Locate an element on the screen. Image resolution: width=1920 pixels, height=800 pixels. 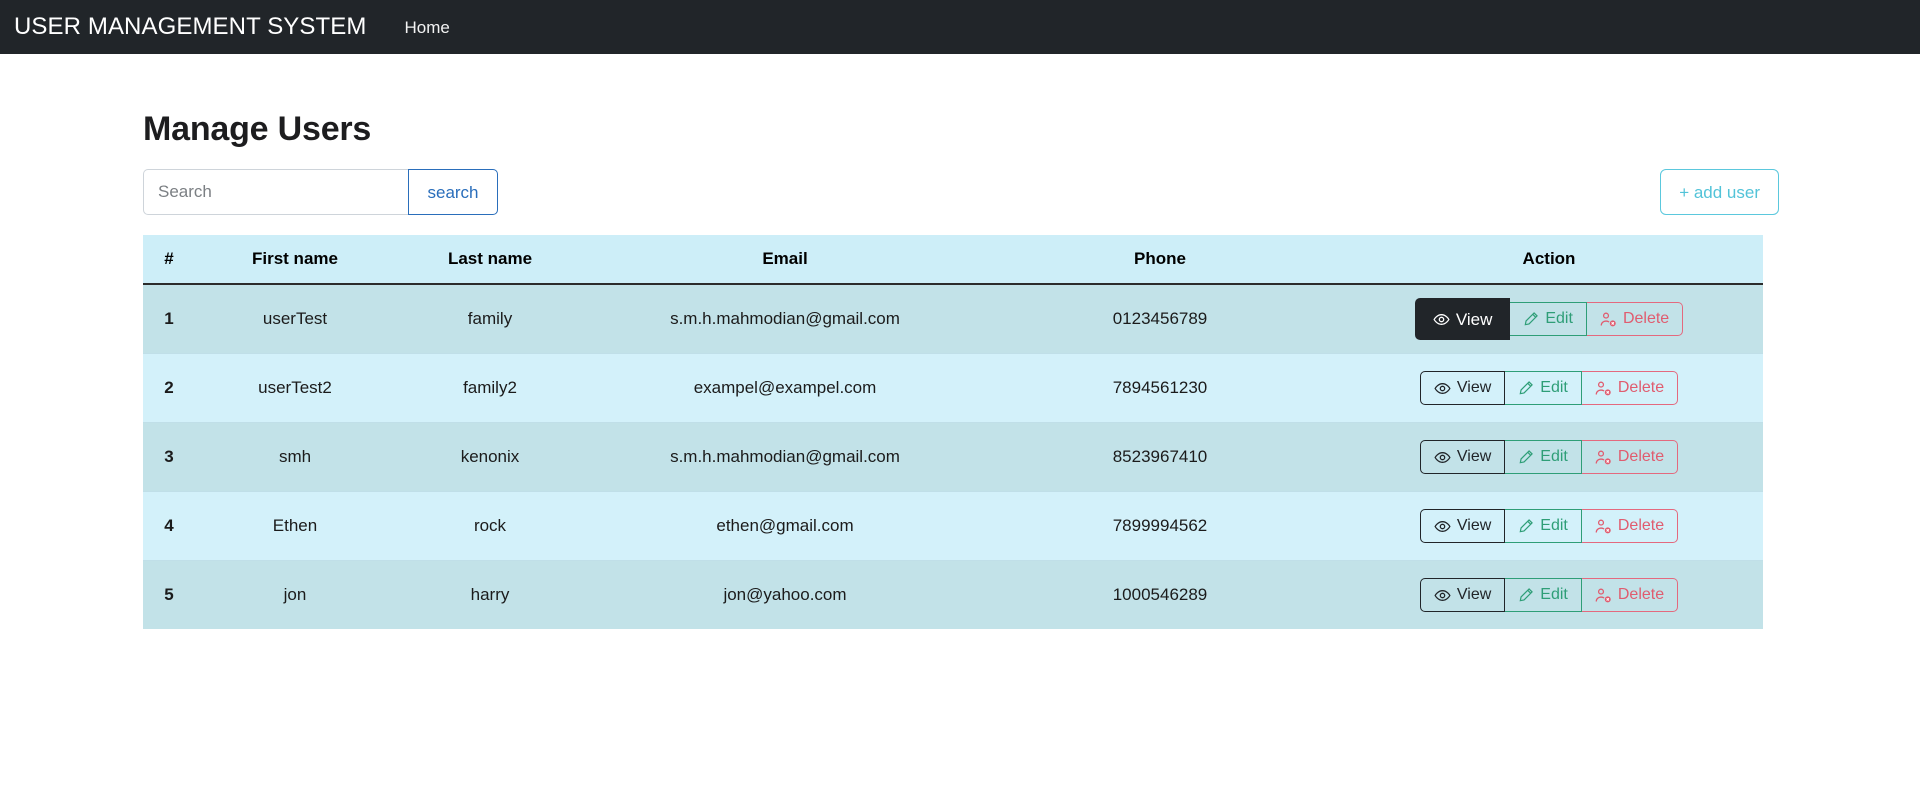
cell-first-name: jon is located at coordinates (295, 594).